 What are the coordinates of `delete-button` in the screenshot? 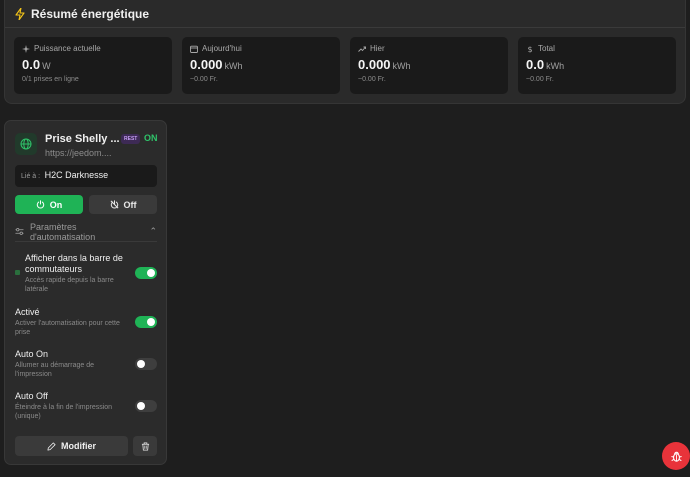 It's located at (145, 446).